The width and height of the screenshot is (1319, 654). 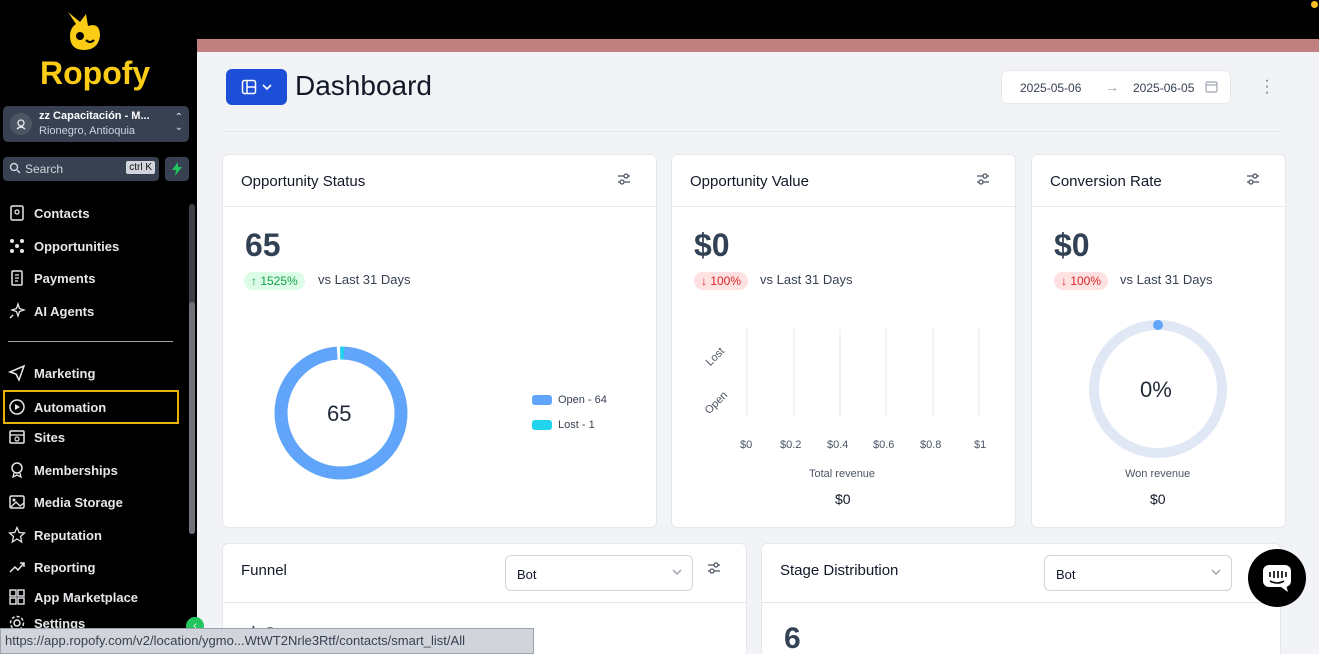 What do you see at coordinates (1277, 578) in the screenshot?
I see `chat-widget-button` at bounding box center [1277, 578].